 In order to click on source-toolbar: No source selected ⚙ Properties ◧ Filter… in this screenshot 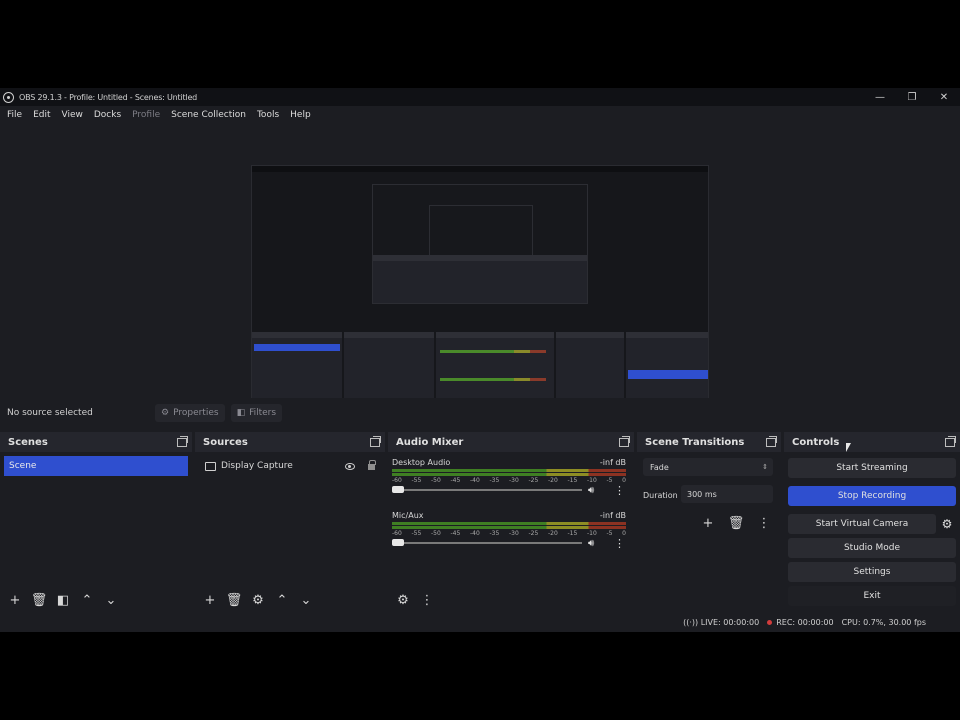, I will do `click(480, 413)`.